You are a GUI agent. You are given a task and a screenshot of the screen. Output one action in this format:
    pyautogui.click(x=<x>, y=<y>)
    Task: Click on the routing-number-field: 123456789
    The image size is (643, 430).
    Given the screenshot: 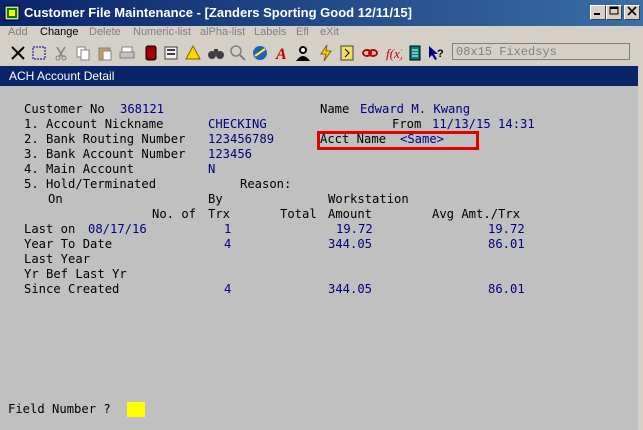 What is the action you would take?
    pyautogui.click(x=241, y=139)
    